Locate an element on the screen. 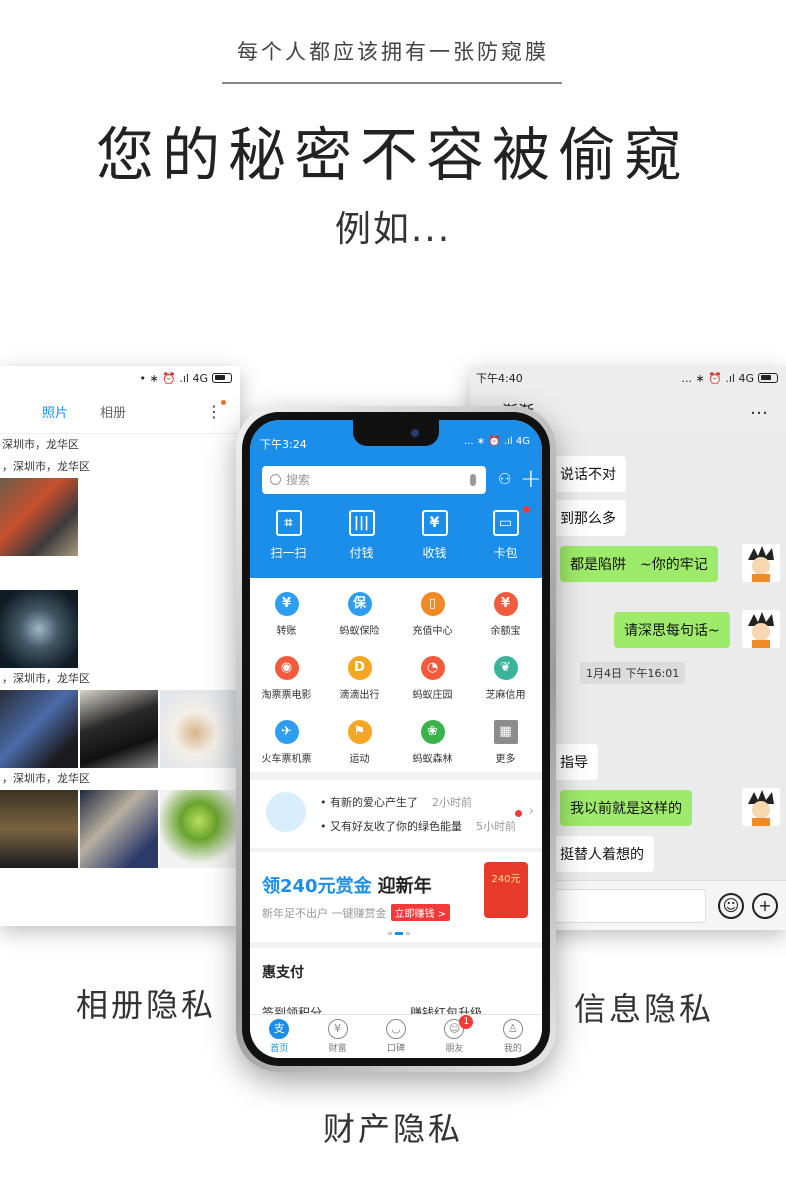 The height and width of the screenshot is (1200, 786). grid-item-sport: ⚑ 运动 is located at coordinates (359, 742).